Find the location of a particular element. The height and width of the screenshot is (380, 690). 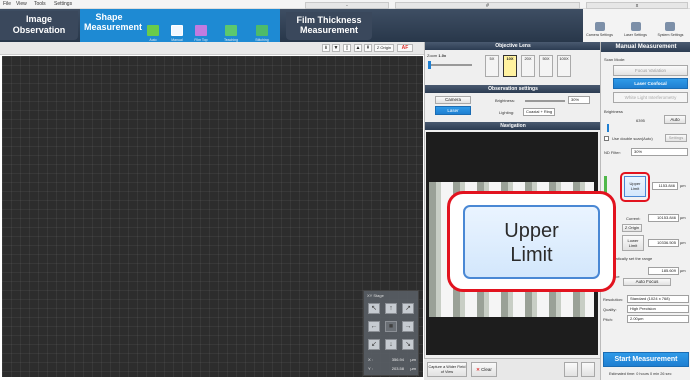

tab-label: Image Observation is located at coordinates (39, 24).